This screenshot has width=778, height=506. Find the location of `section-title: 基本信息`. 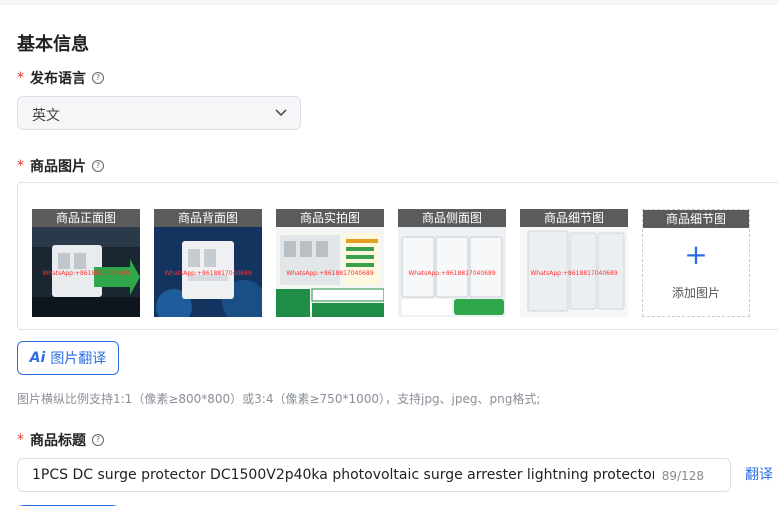

section-title: 基本信息 is located at coordinates (53, 44).